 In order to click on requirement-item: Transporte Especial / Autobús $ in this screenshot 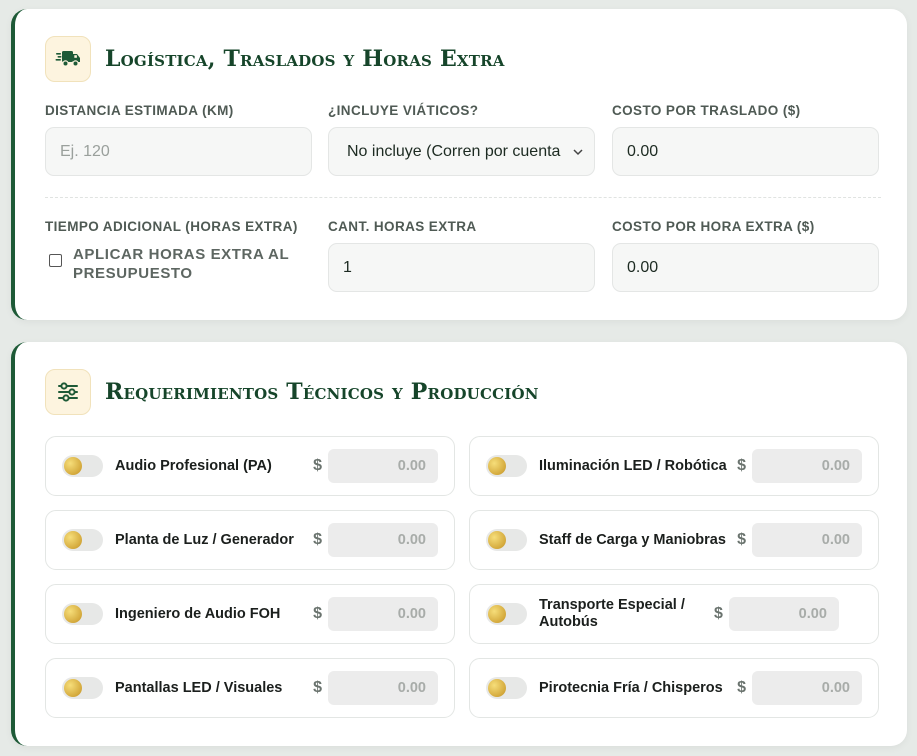, I will do `click(674, 614)`.